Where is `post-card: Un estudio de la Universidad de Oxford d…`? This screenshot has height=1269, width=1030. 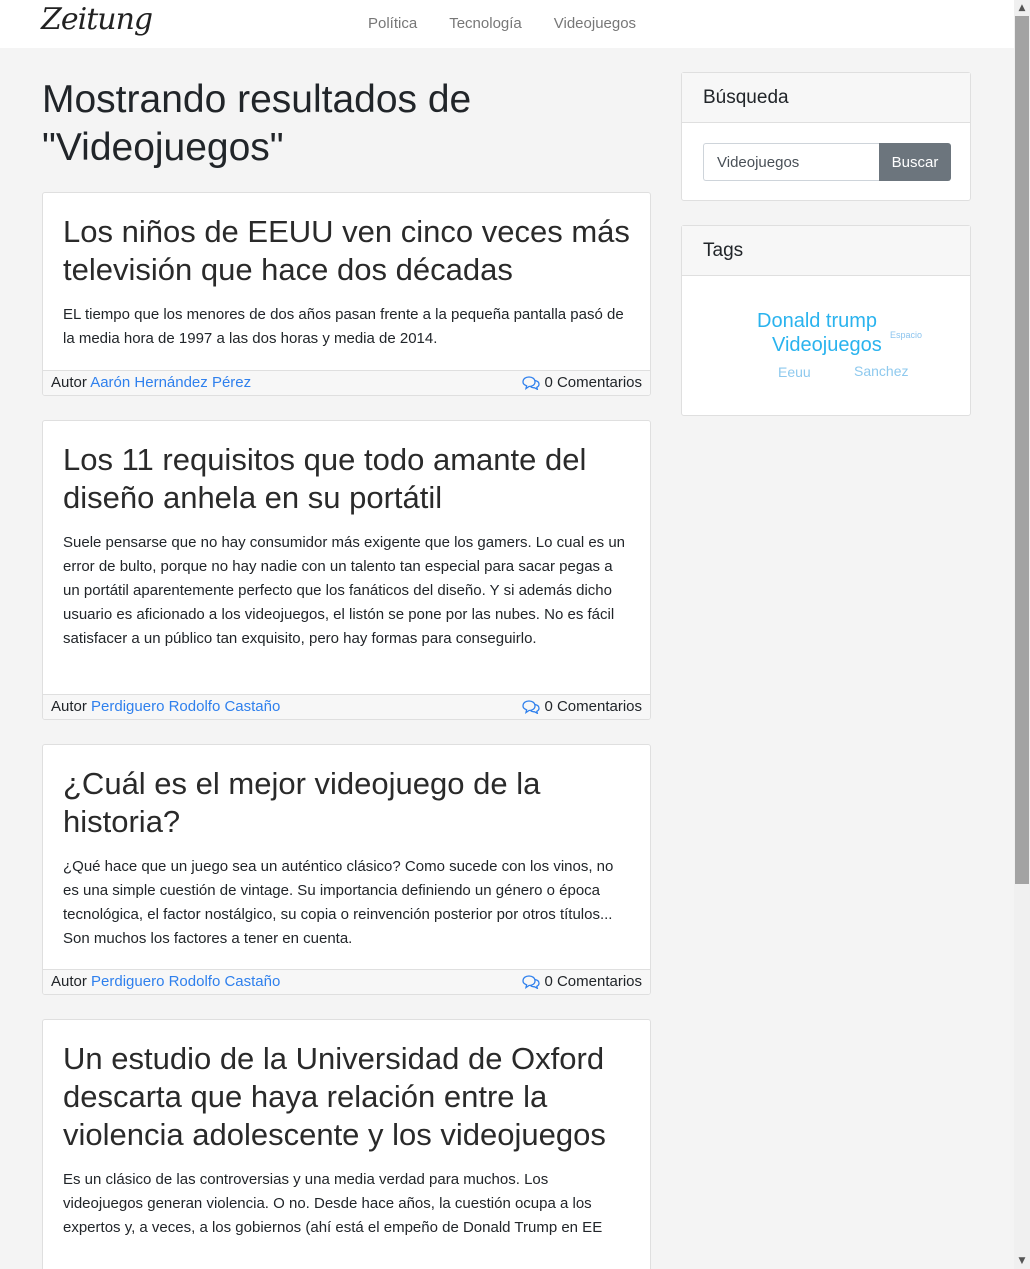 post-card: Un estudio de la Universidad de Oxford d… is located at coordinates (346, 1144).